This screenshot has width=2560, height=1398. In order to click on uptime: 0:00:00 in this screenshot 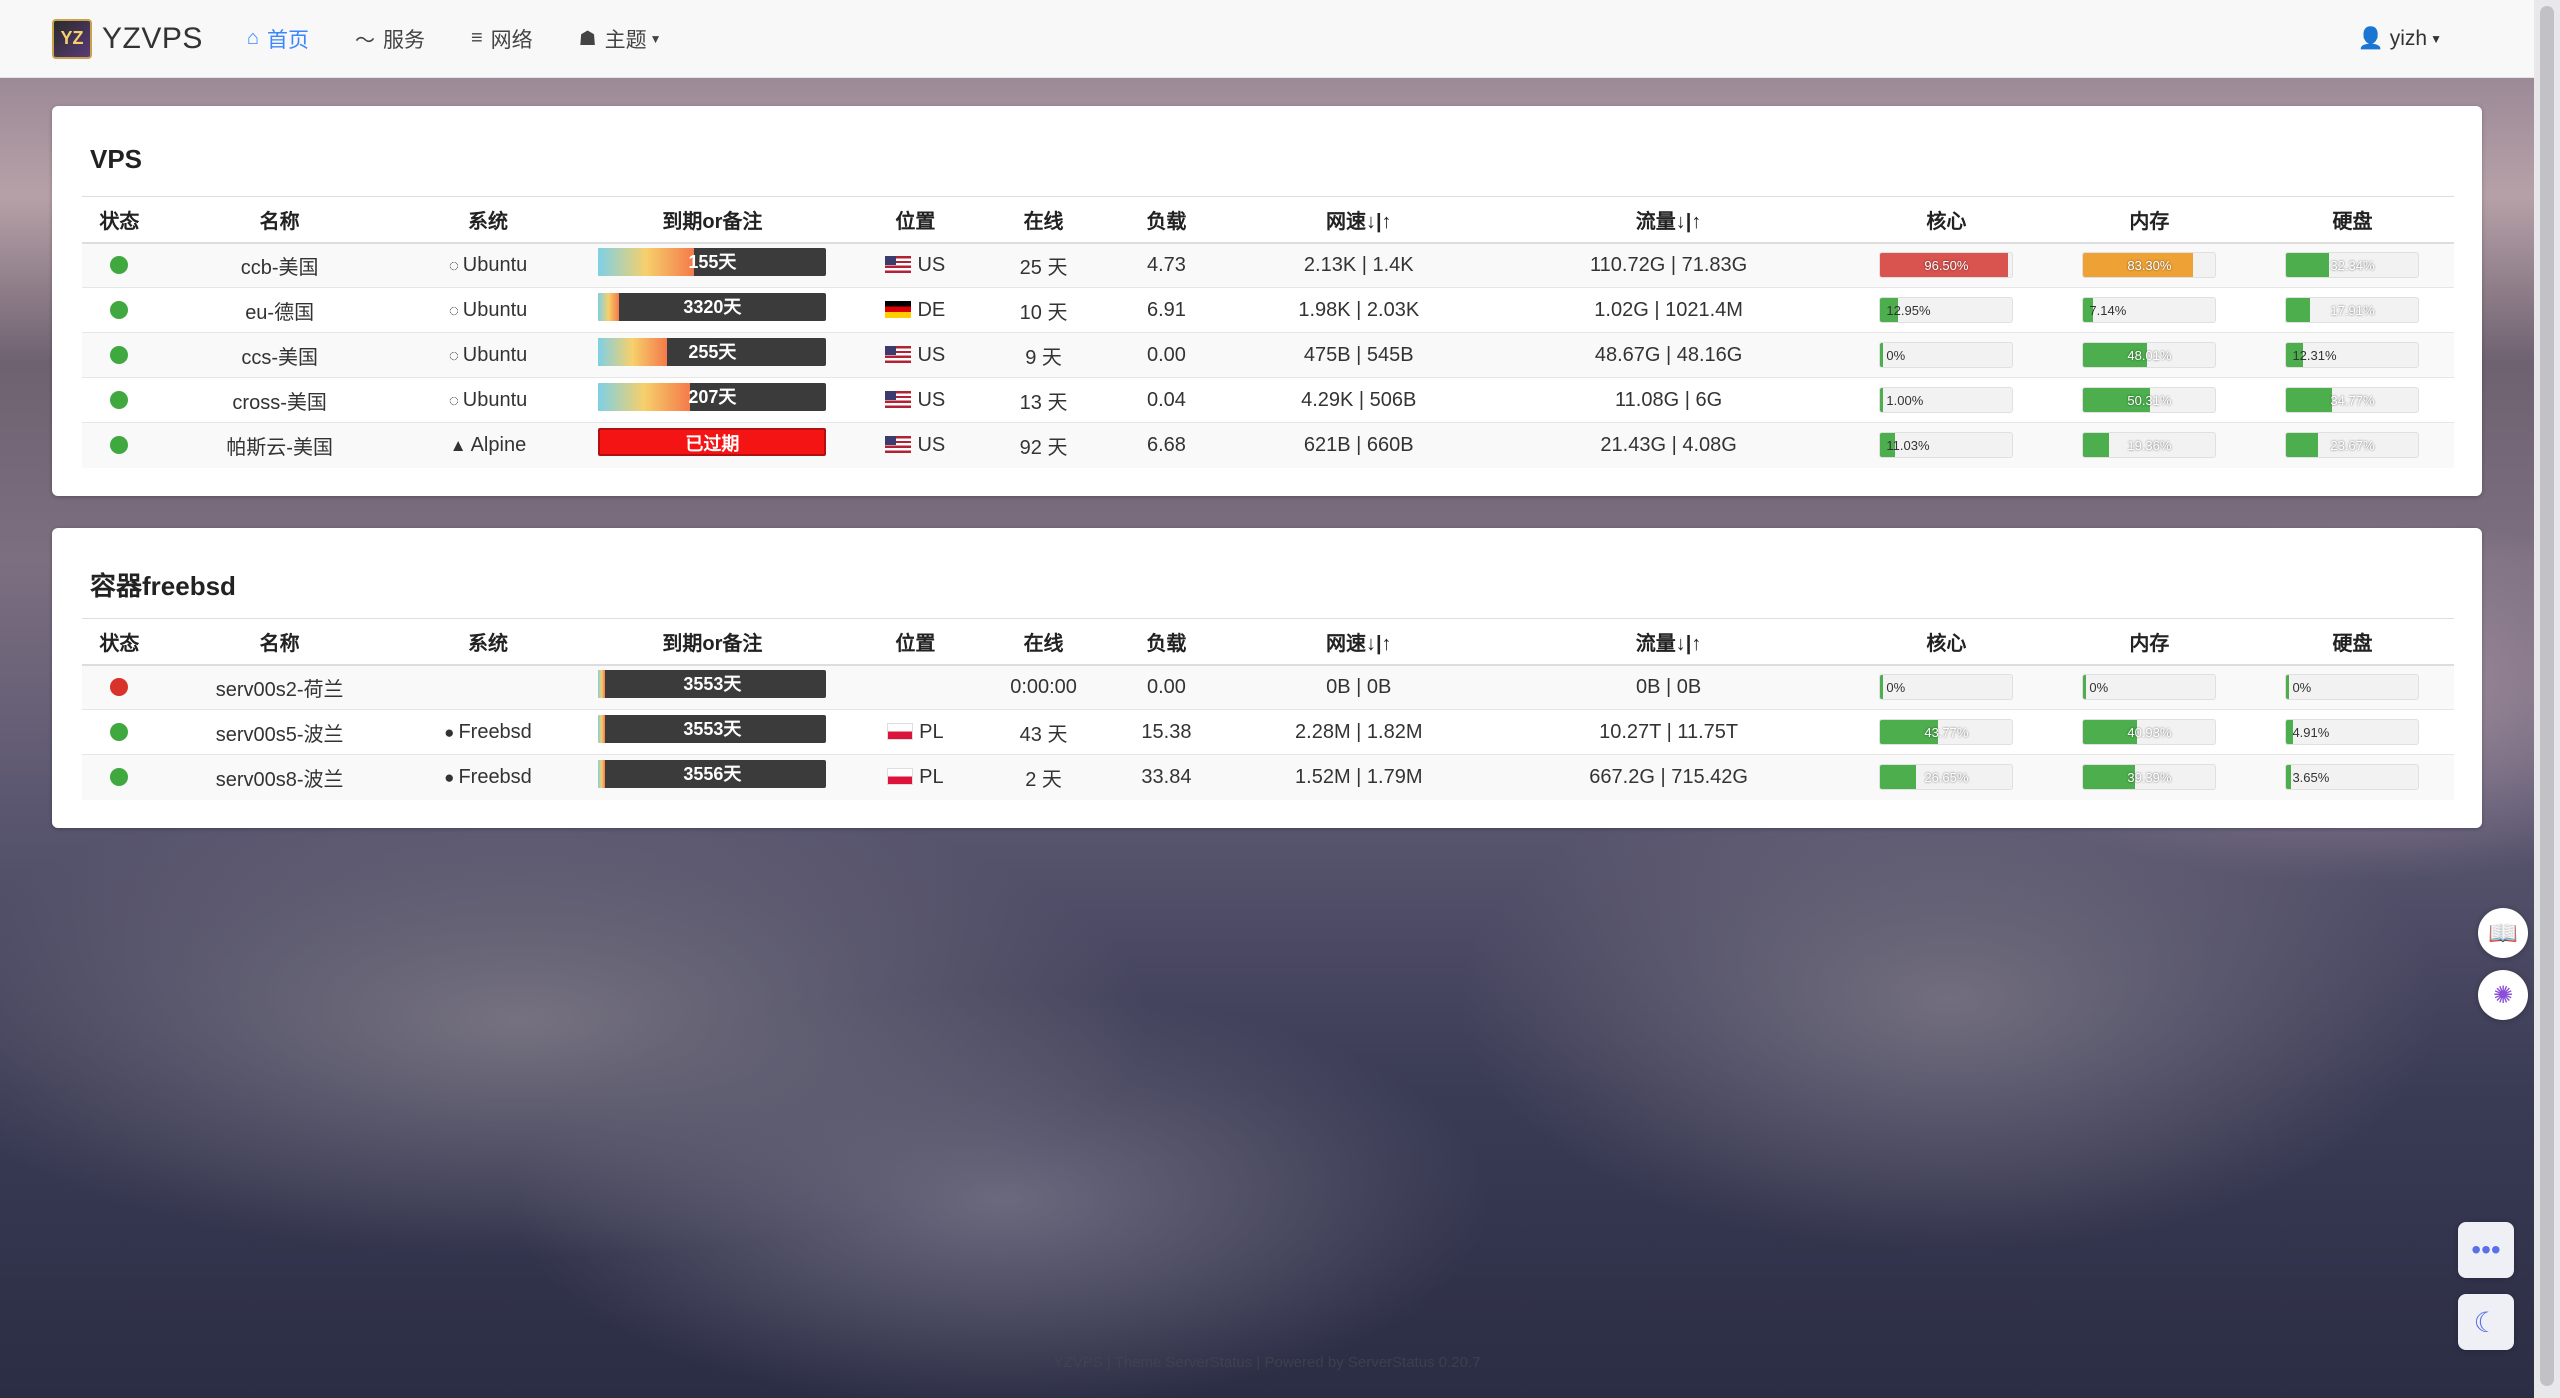, I will do `click(1043, 687)`.